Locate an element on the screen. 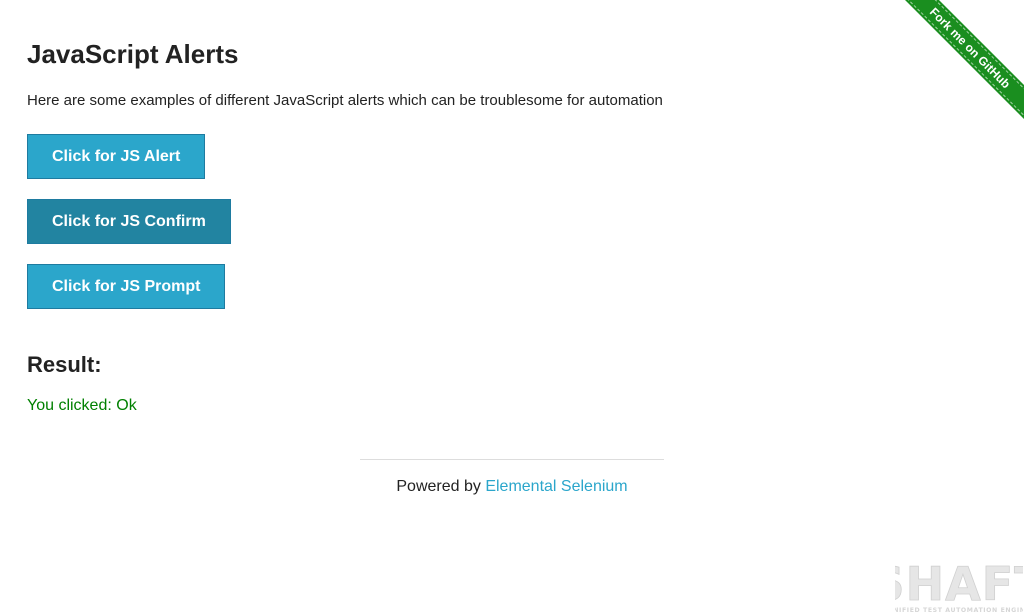  svg-text: UNIFIED TEST AUTOMATION ENGINE is located at coordinates (959, 610).